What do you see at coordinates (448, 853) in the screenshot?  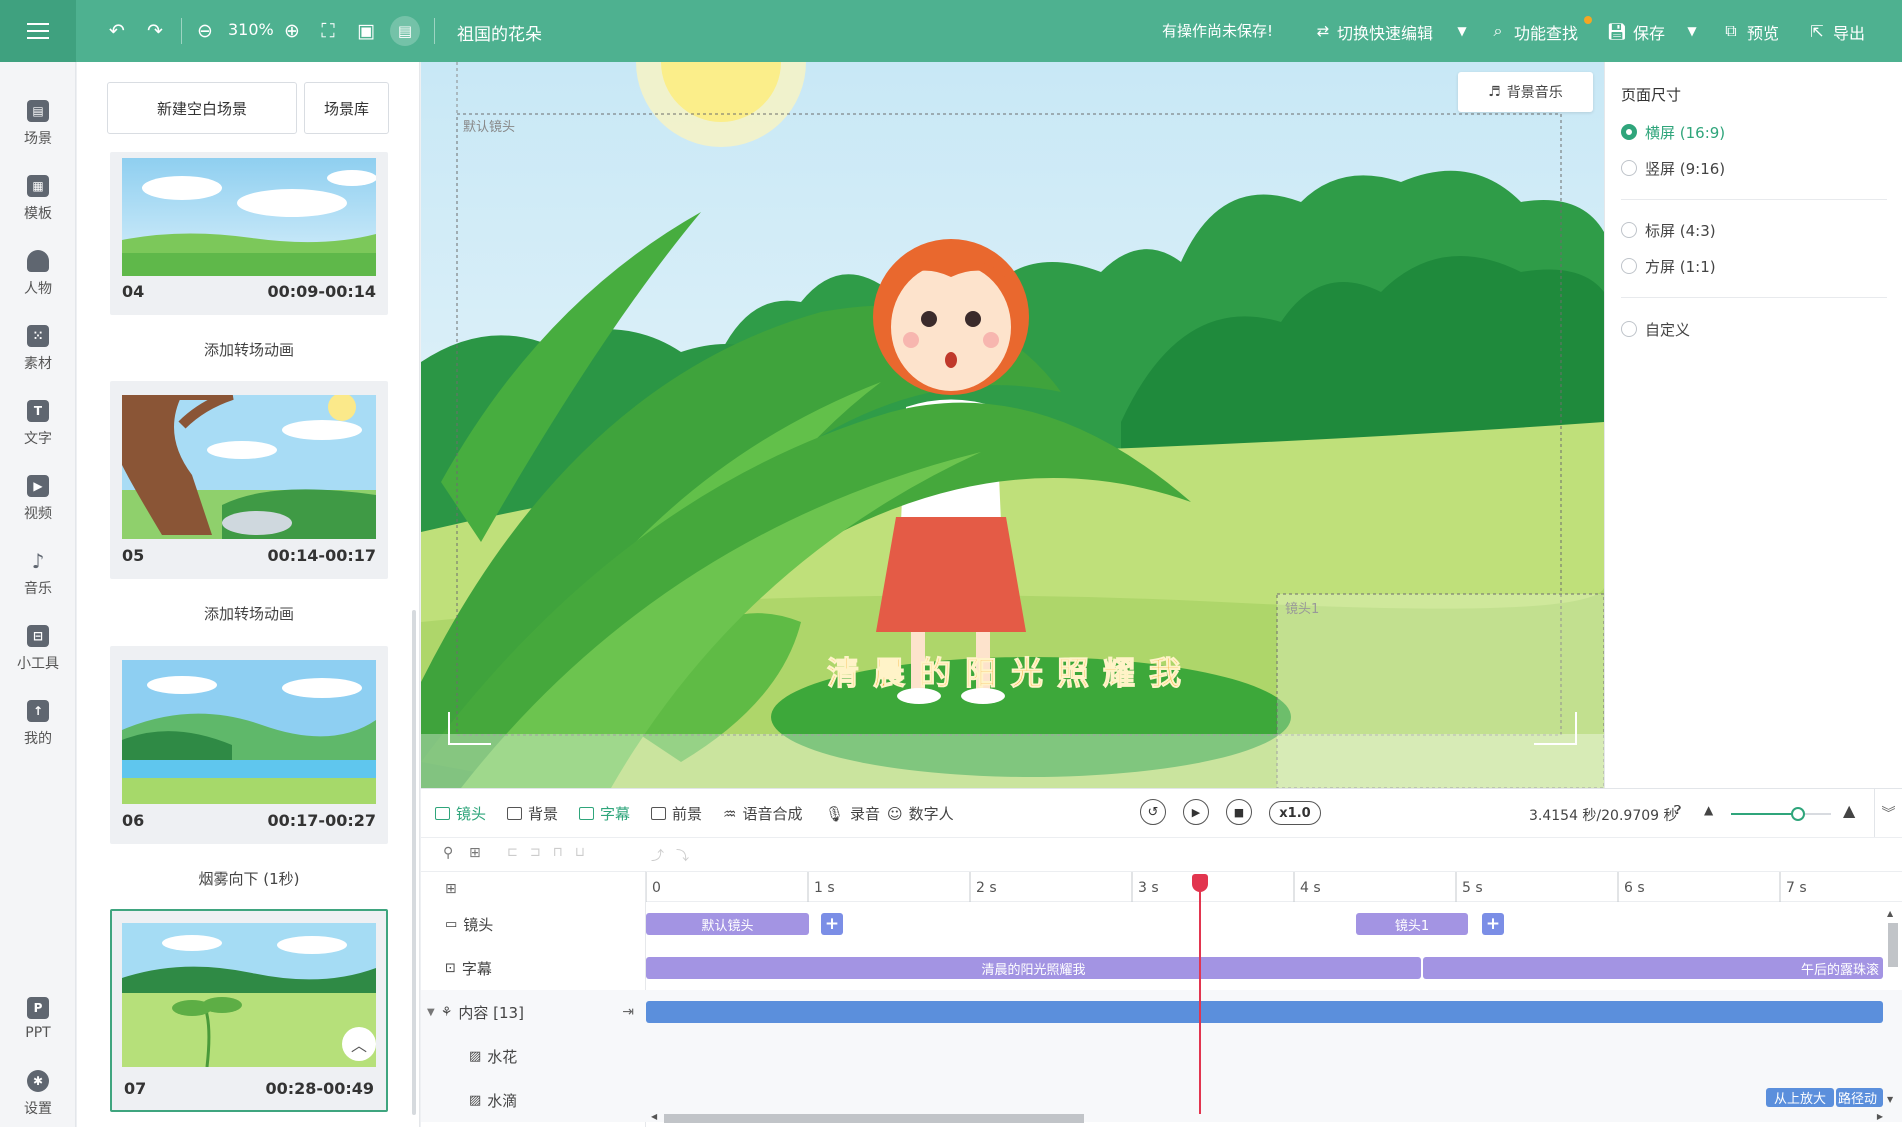 I see `filter-icon: ⚲` at bounding box center [448, 853].